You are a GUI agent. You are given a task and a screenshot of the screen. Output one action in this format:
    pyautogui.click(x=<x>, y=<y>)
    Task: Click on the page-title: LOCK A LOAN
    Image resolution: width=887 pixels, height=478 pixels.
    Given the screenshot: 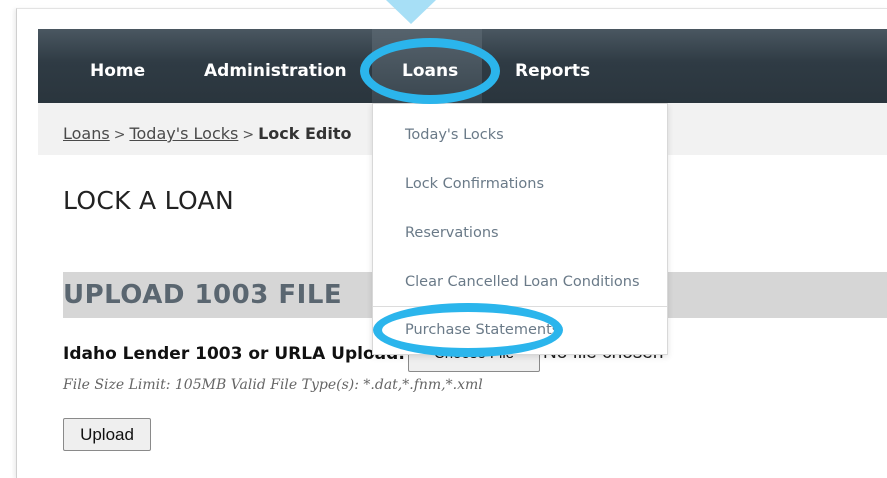 What is the action you would take?
    pyautogui.click(x=148, y=200)
    